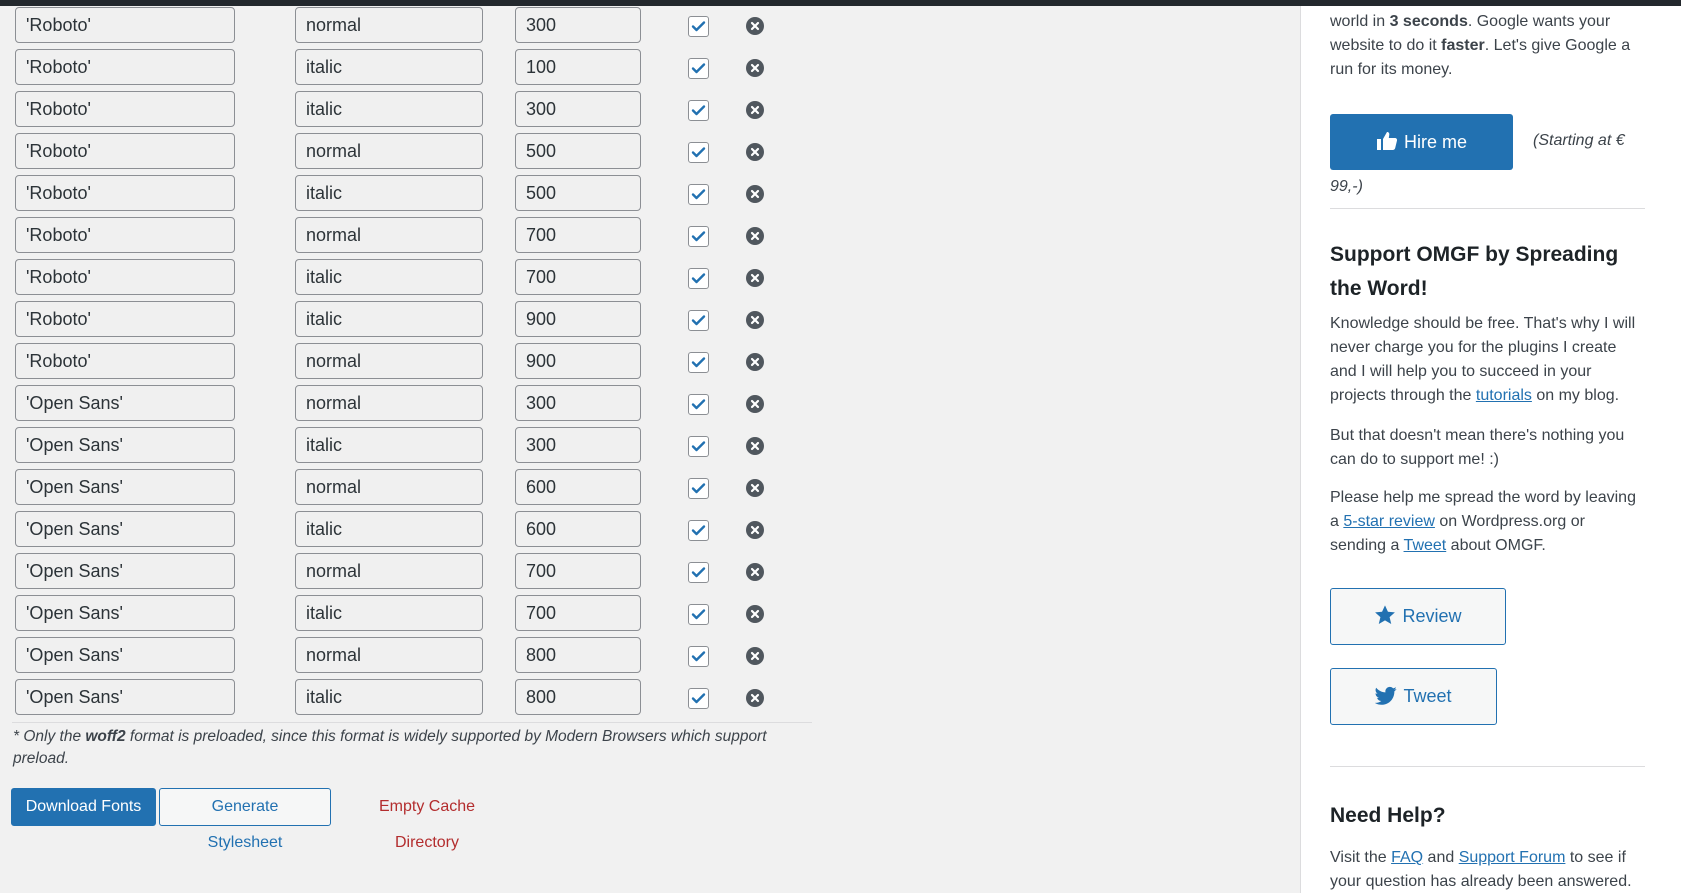 This screenshot has width=1681, height=893. Describe the element at coordinates (1421, 142) in the screenshot. I see `hire-me-button: Hire me` at that location.